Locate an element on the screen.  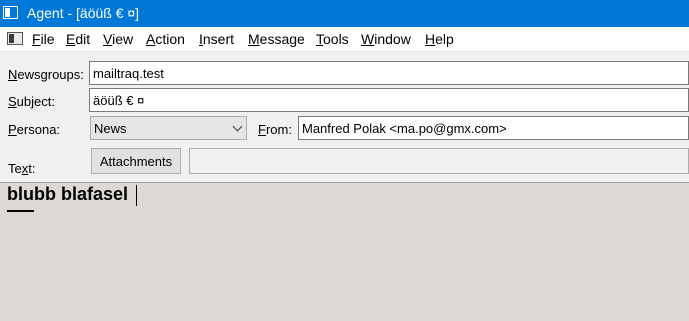
menu-file: File is located at coordinates (43, 39).